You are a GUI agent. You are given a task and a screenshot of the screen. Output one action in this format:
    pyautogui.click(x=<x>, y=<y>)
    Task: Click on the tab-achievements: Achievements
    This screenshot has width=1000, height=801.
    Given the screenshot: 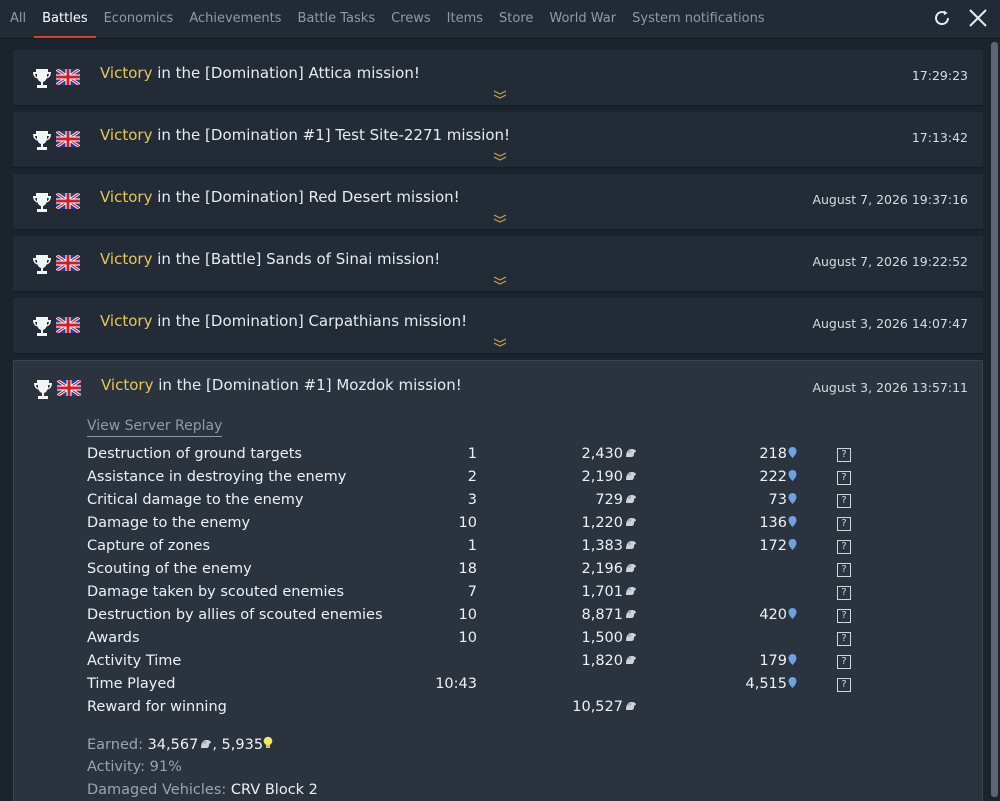 What is the action you would take?
    pyautogui.click(x=235, y=19)
    